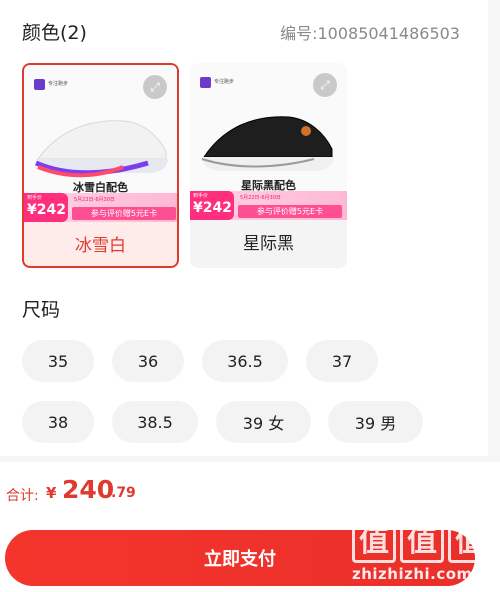 The image size is (500, 592). Describe the element at coordinates (375, 422) in the screenshot. I see `size-option: 39 男` at that location.